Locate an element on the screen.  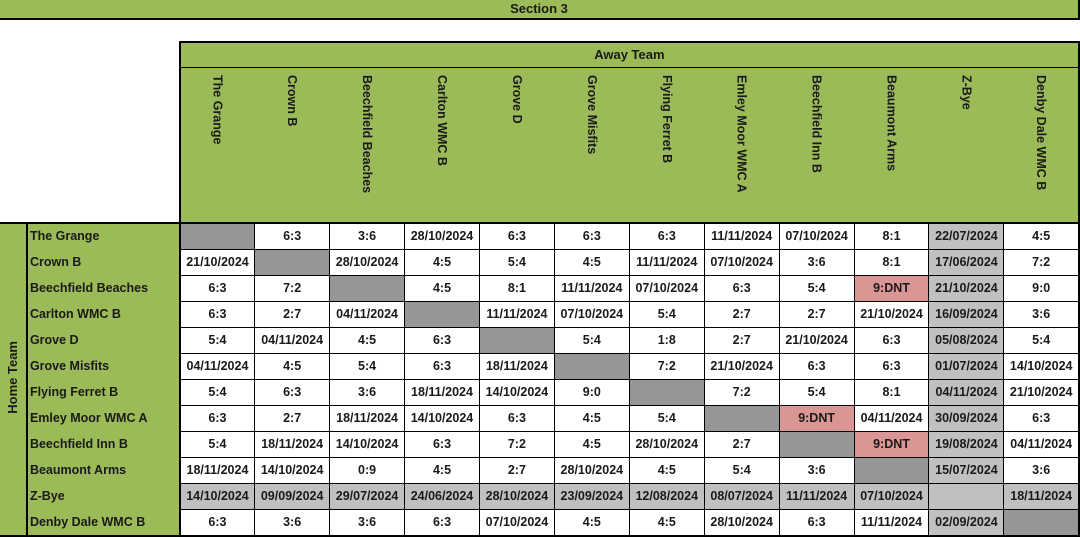
bye-cell: 09/09/2024 is located at coordinates (292, 496).